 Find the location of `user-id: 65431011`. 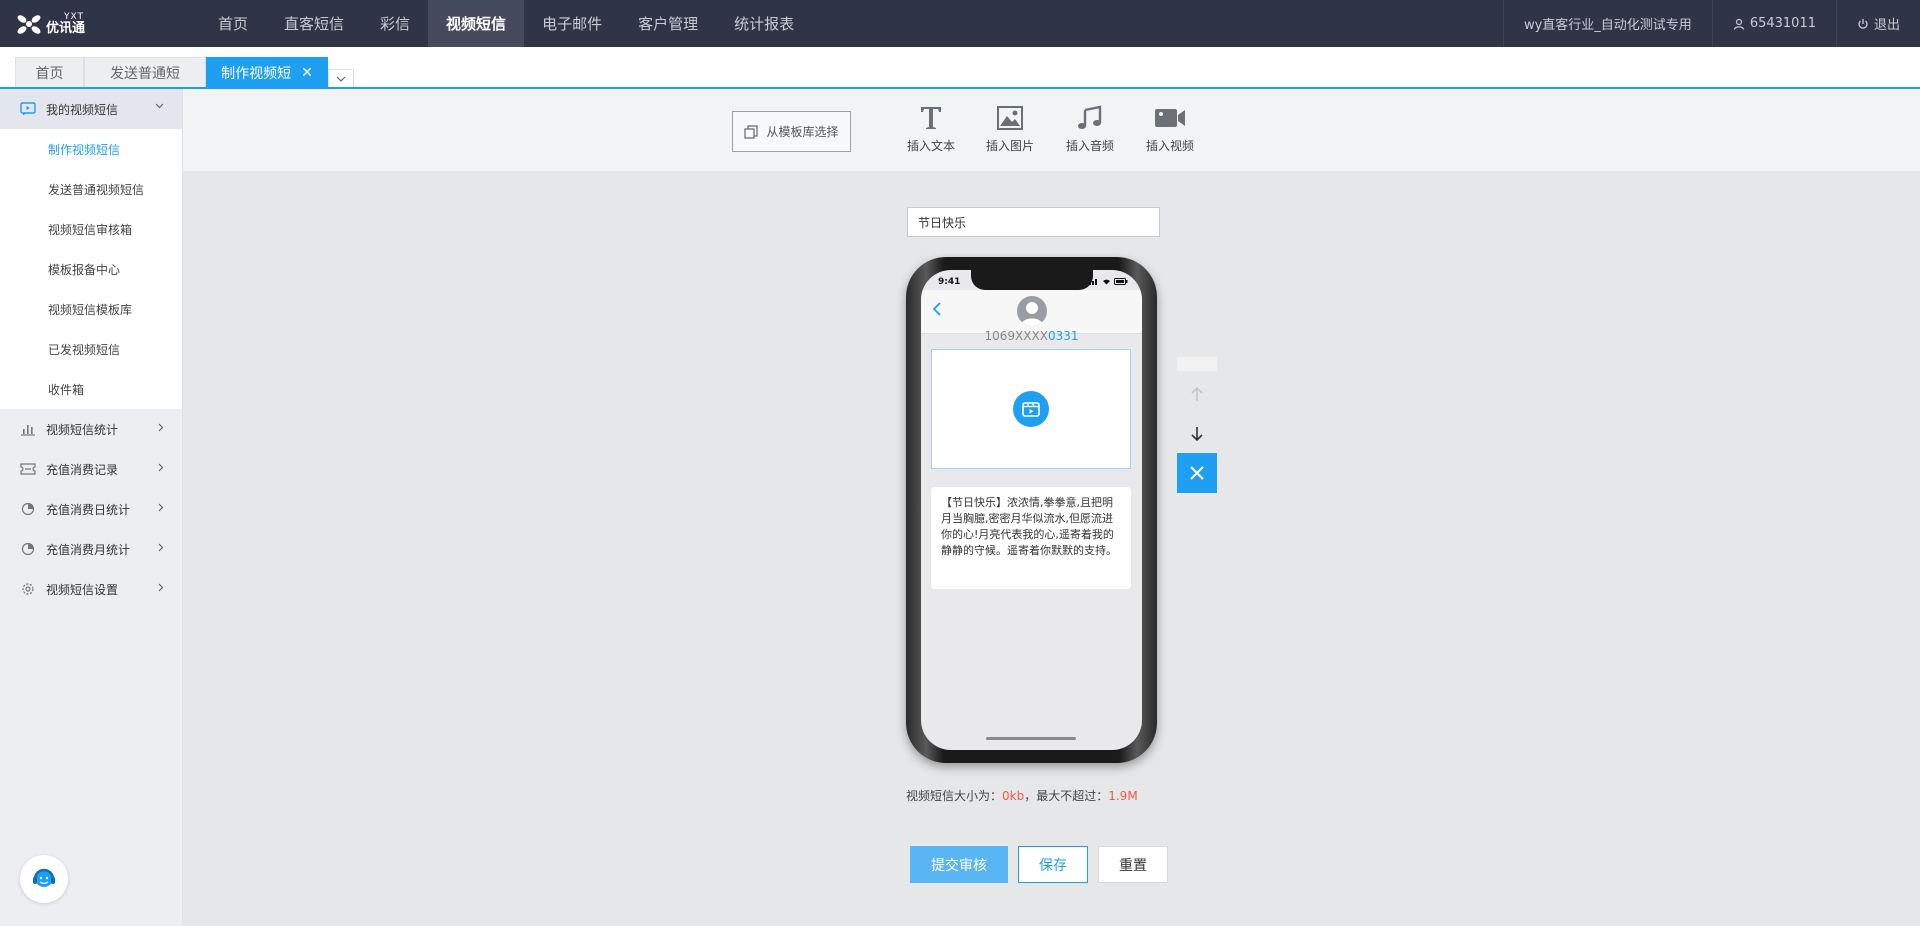

user-id: 65431011 is located at coordinates (1782, 23).